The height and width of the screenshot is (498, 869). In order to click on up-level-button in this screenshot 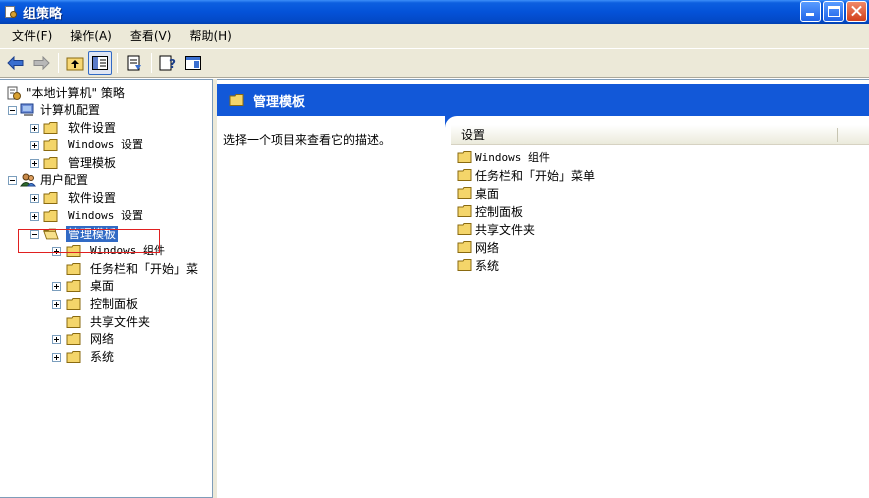, I will do `click(75, 63)`.